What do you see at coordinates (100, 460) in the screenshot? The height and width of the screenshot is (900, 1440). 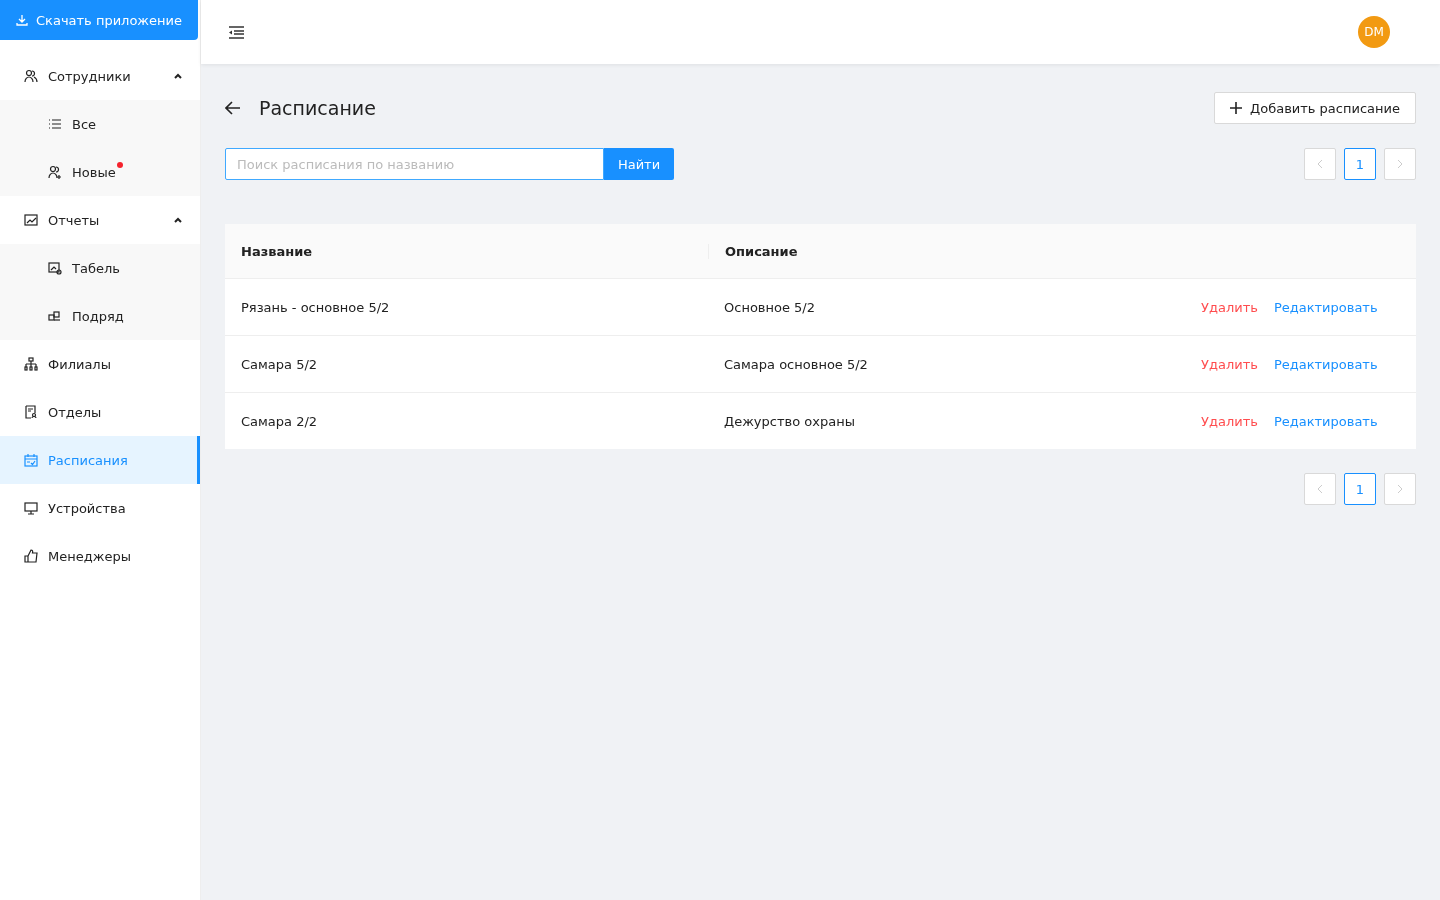 I see `sidebar-item: Расписания` at bounding box center [100, 460].